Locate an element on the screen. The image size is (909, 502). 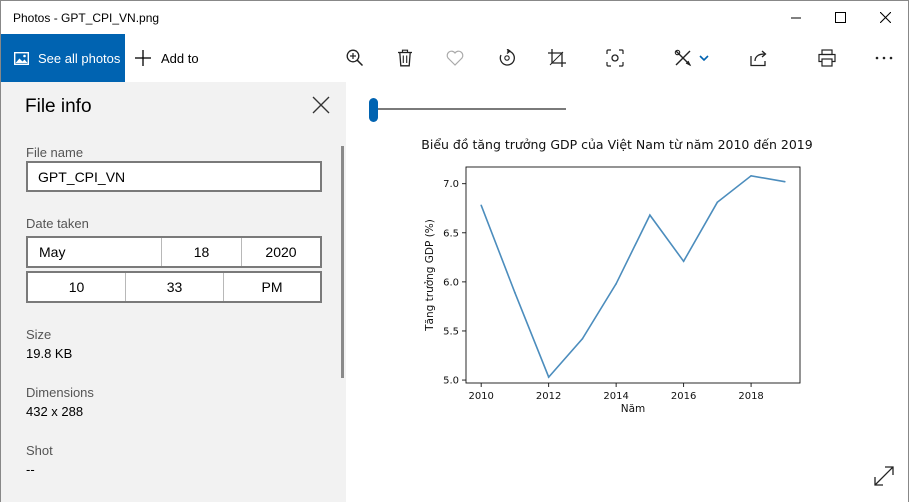
size-value: 19.8 KB is located at coordinates (49, 353).